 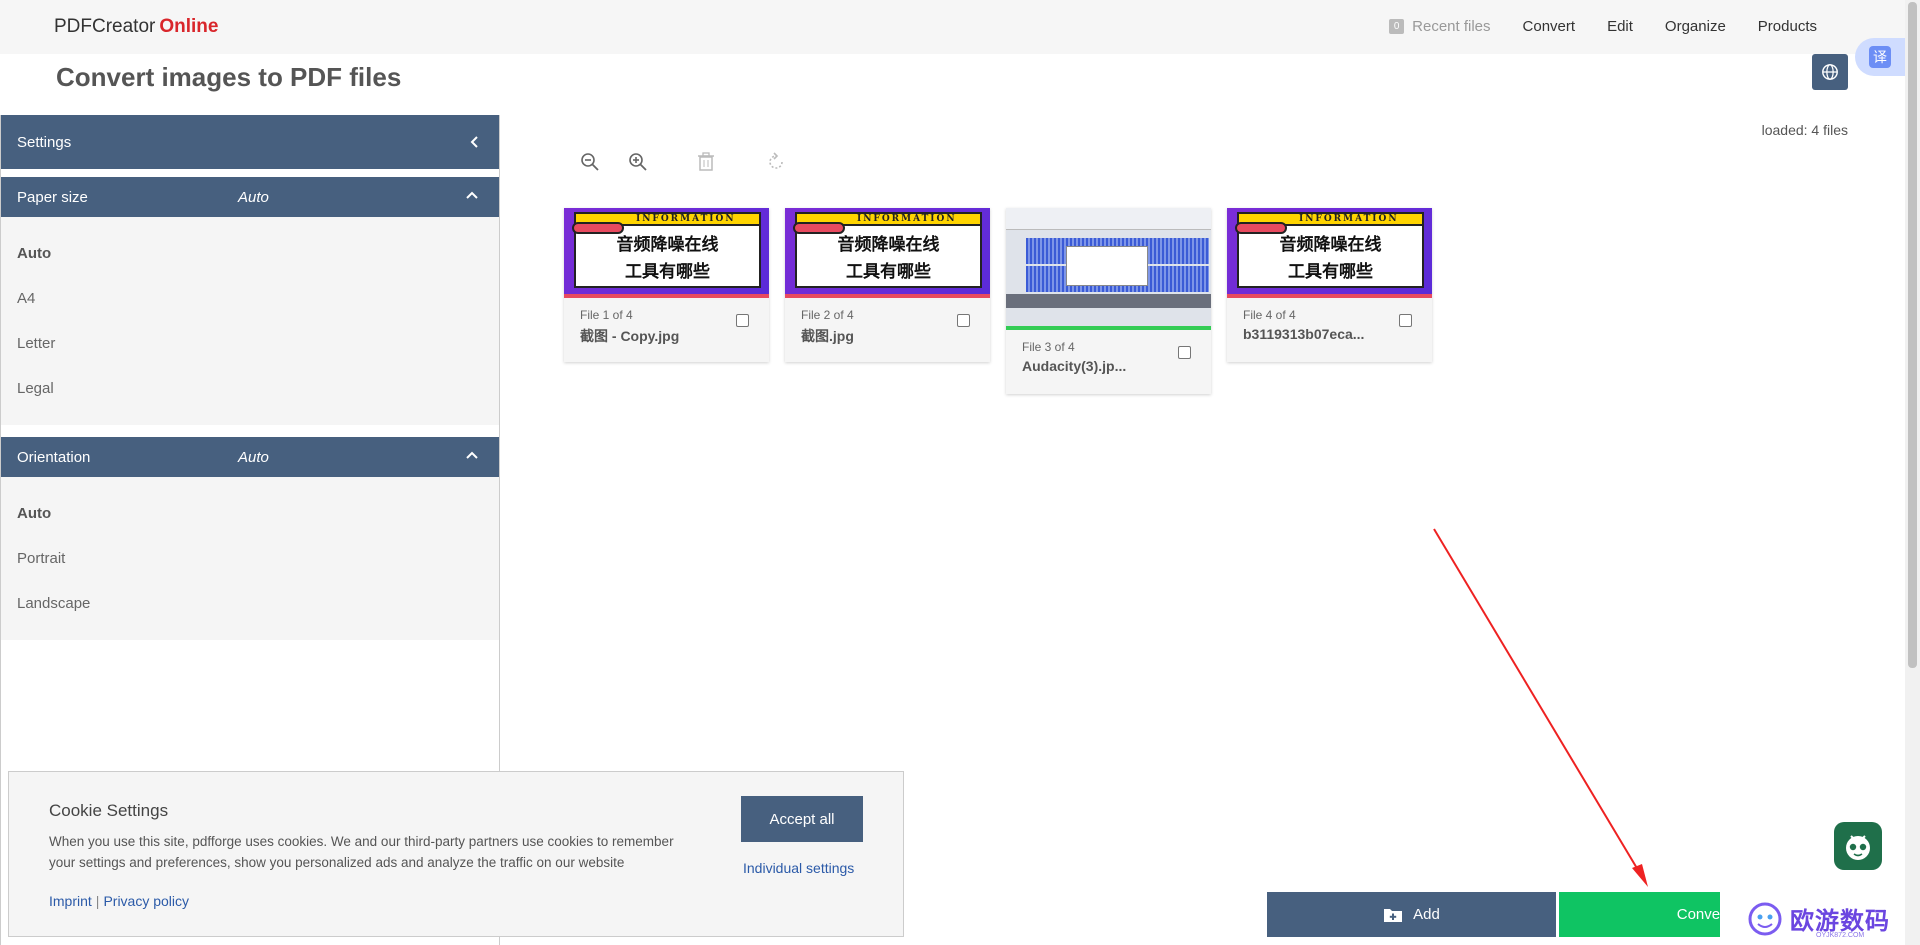 What do you see at coordinates (189, 26) in the screenshot?
I see `brand-accent: Online` at bounding box center [189, 26].